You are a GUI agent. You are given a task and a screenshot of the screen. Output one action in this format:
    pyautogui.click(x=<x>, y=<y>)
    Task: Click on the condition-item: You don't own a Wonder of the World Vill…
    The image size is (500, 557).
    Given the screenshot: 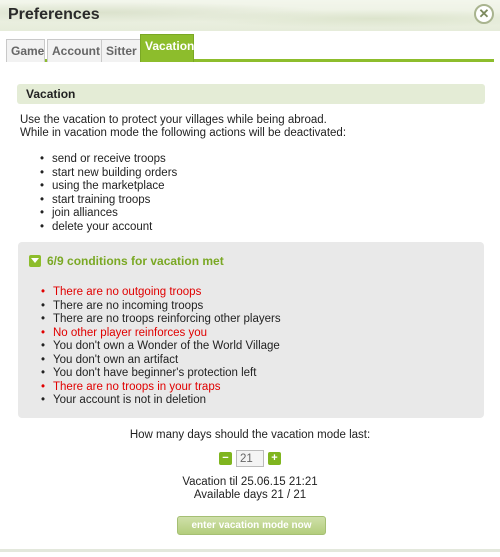 What is the action you would take?
    pyautogui.click(x=161, y=347)
    